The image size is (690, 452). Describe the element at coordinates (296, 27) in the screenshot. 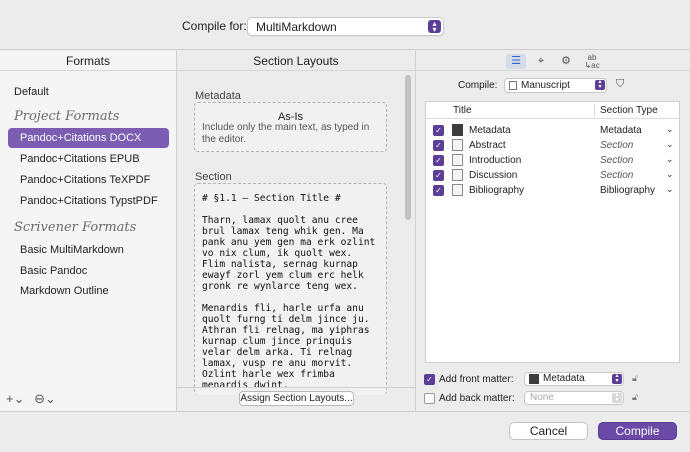

I see `compile-format-value: MultiMarkdown` at that location.